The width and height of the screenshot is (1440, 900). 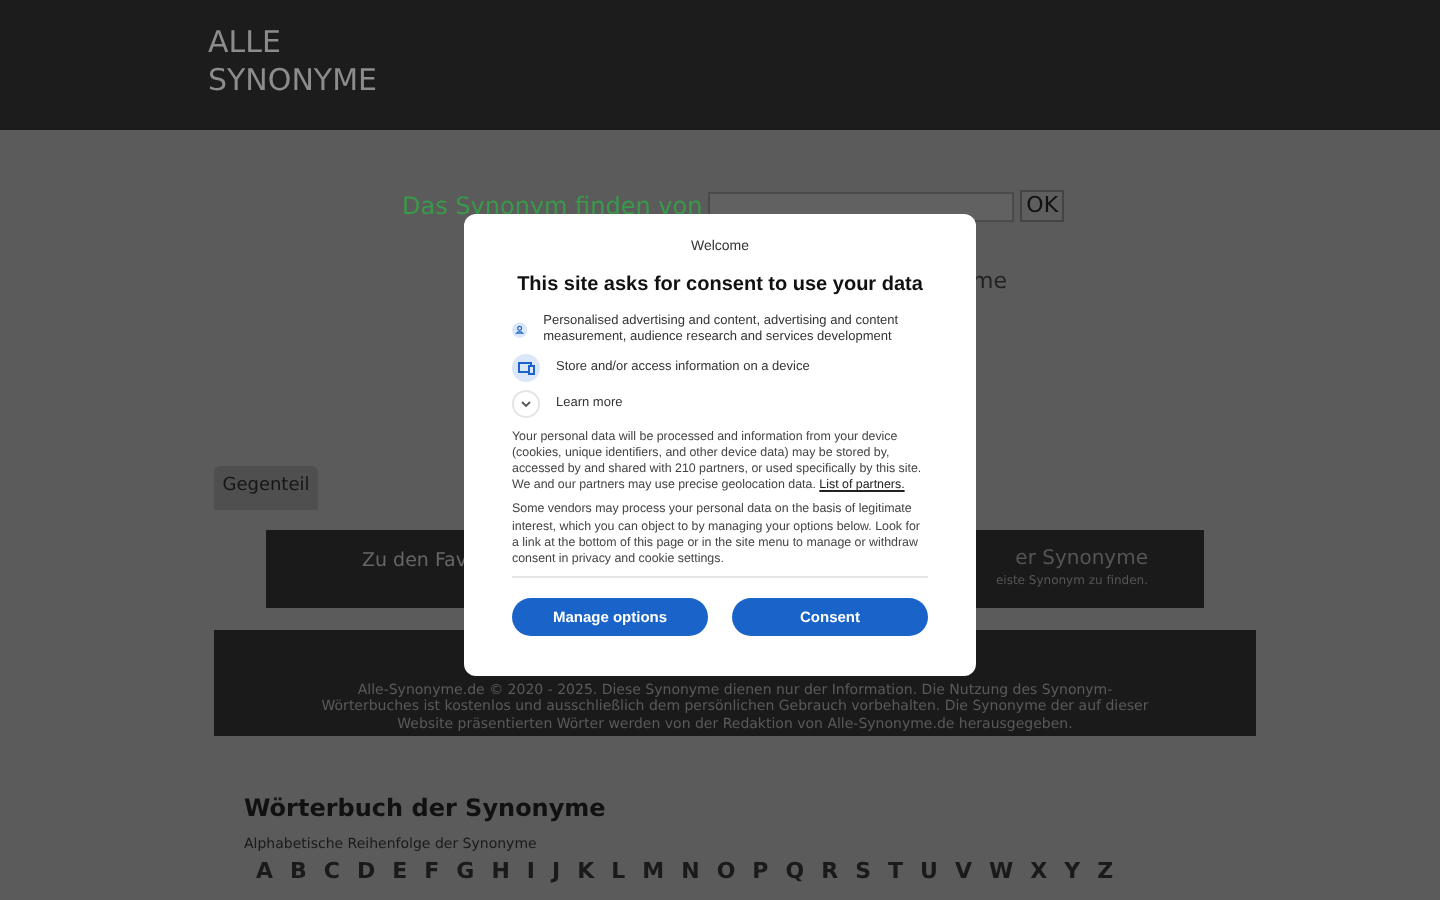 I want to click on letter-link: W, so click(x=1001, y=872).